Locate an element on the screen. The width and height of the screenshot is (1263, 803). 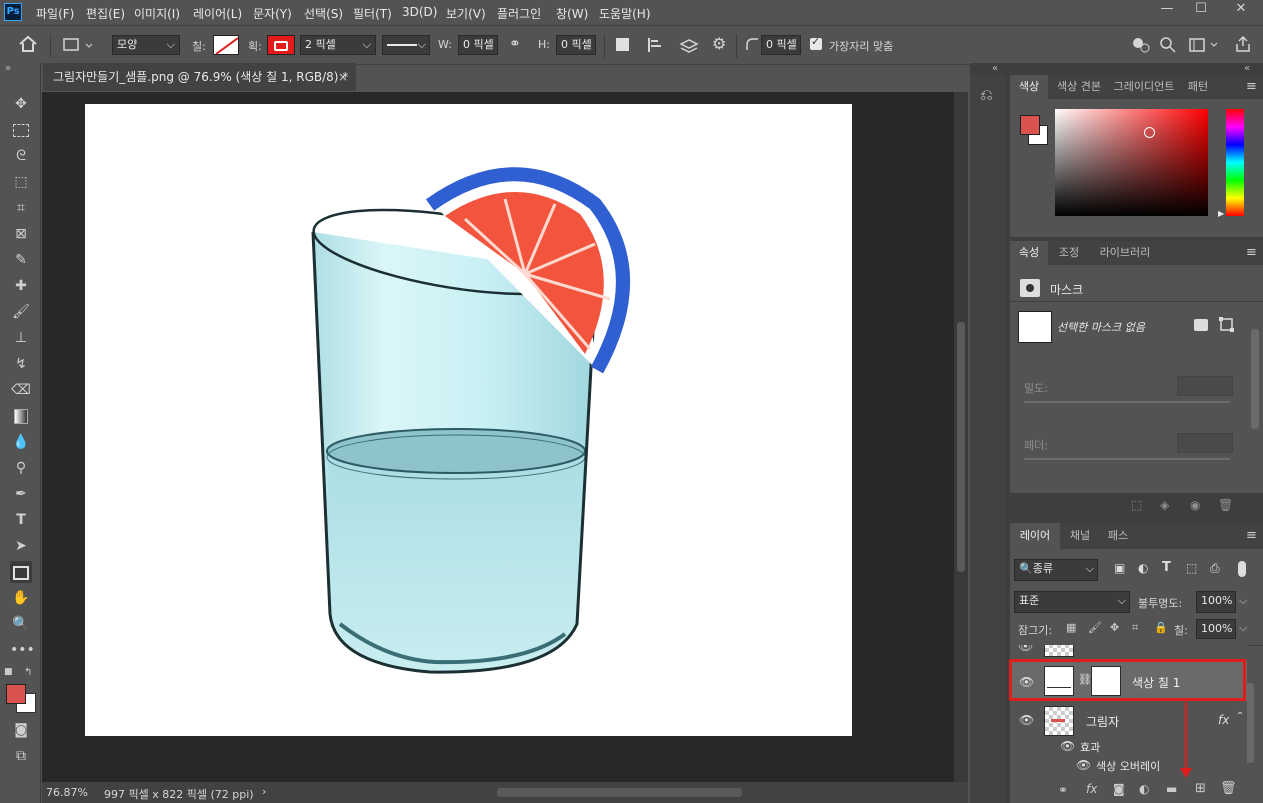
feather-field is located at coordinates (1205, 443).